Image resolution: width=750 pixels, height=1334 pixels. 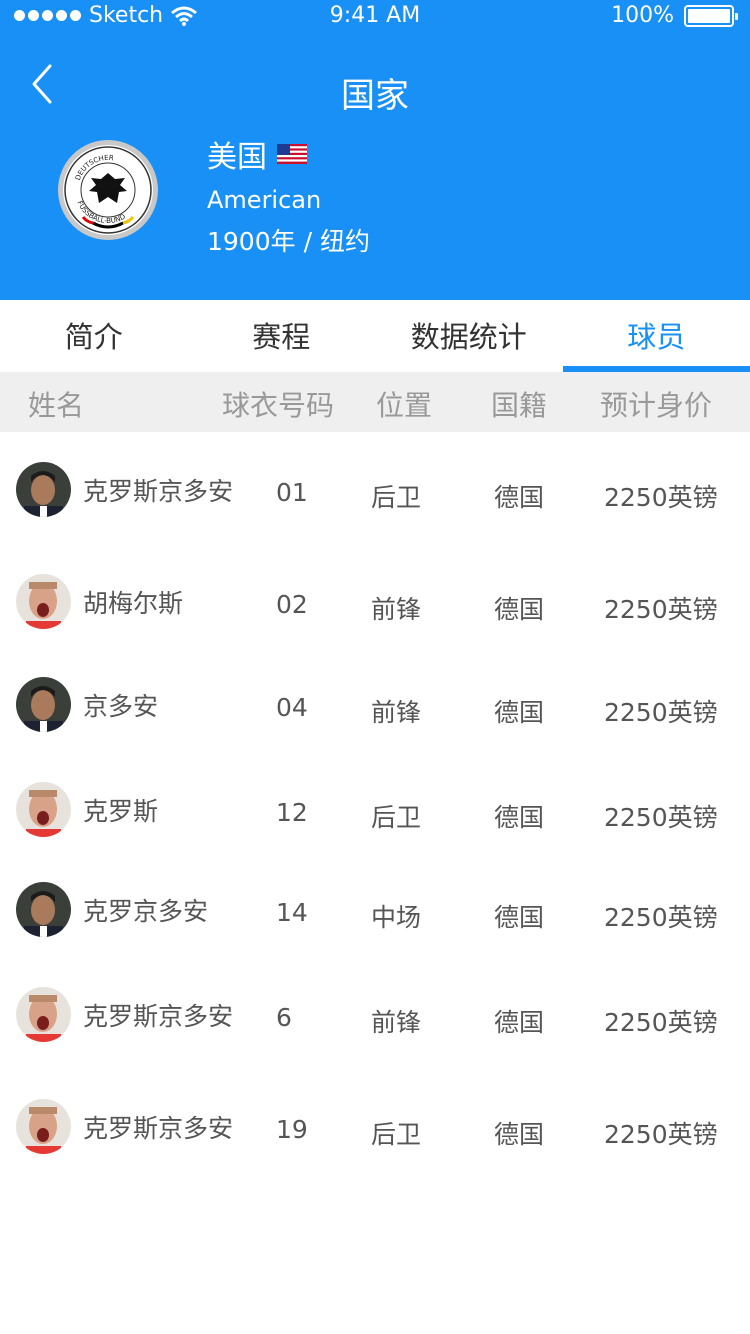 What do you see at coordinates (292, 492) in the screenshot?
I see `player-number: 01` at bounding box center [292, 492].